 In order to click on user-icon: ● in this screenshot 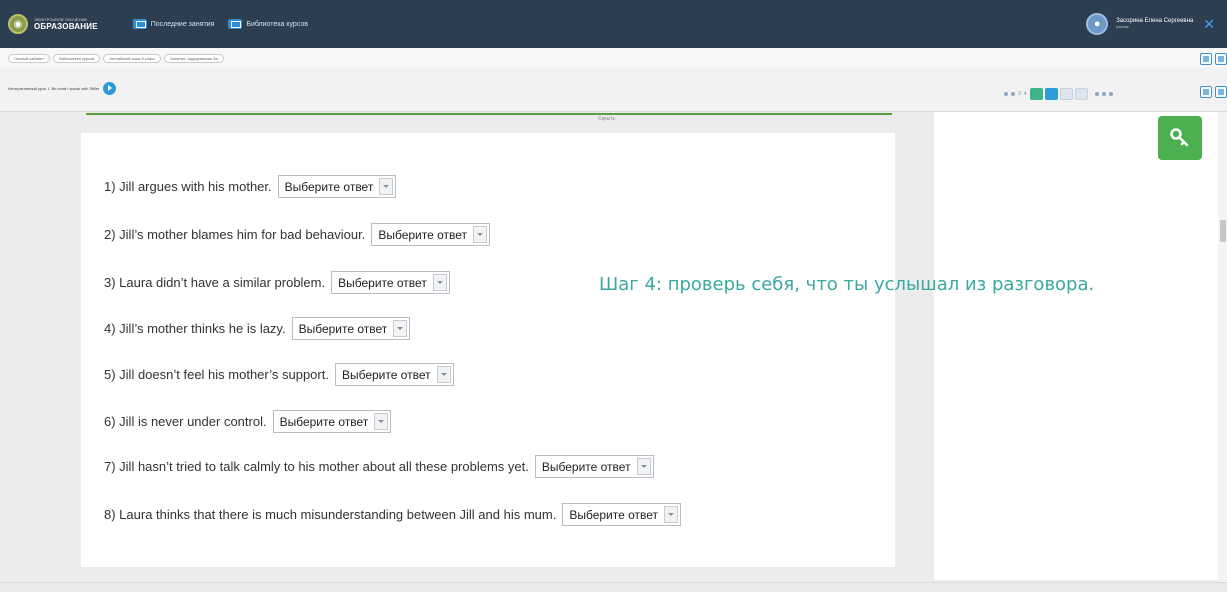, I will do `click(1097, 24)`.